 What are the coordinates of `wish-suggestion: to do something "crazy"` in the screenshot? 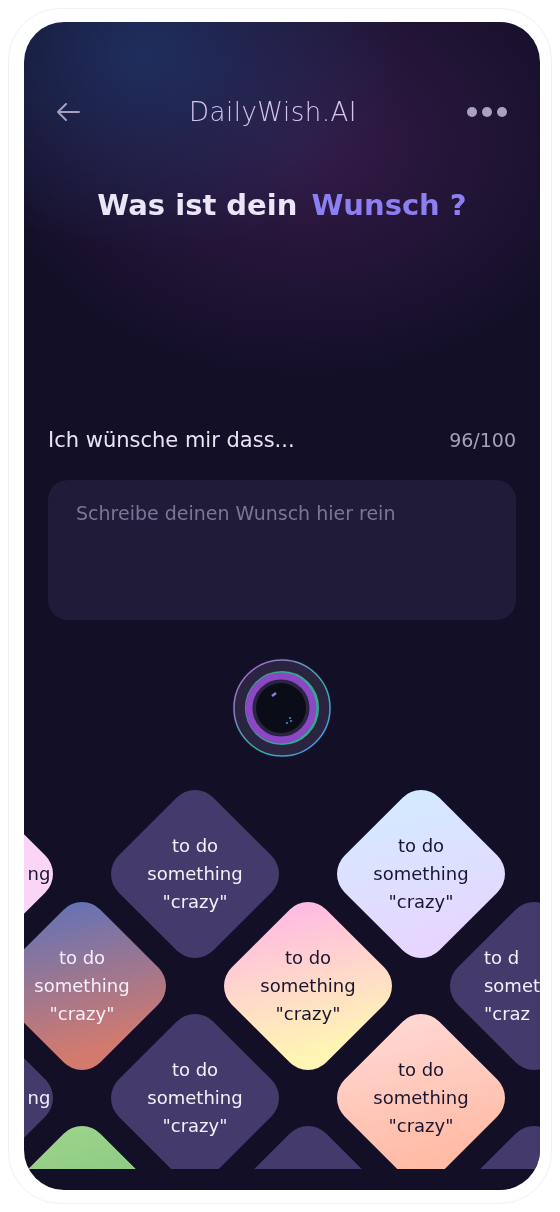 It's located at (421, 874).